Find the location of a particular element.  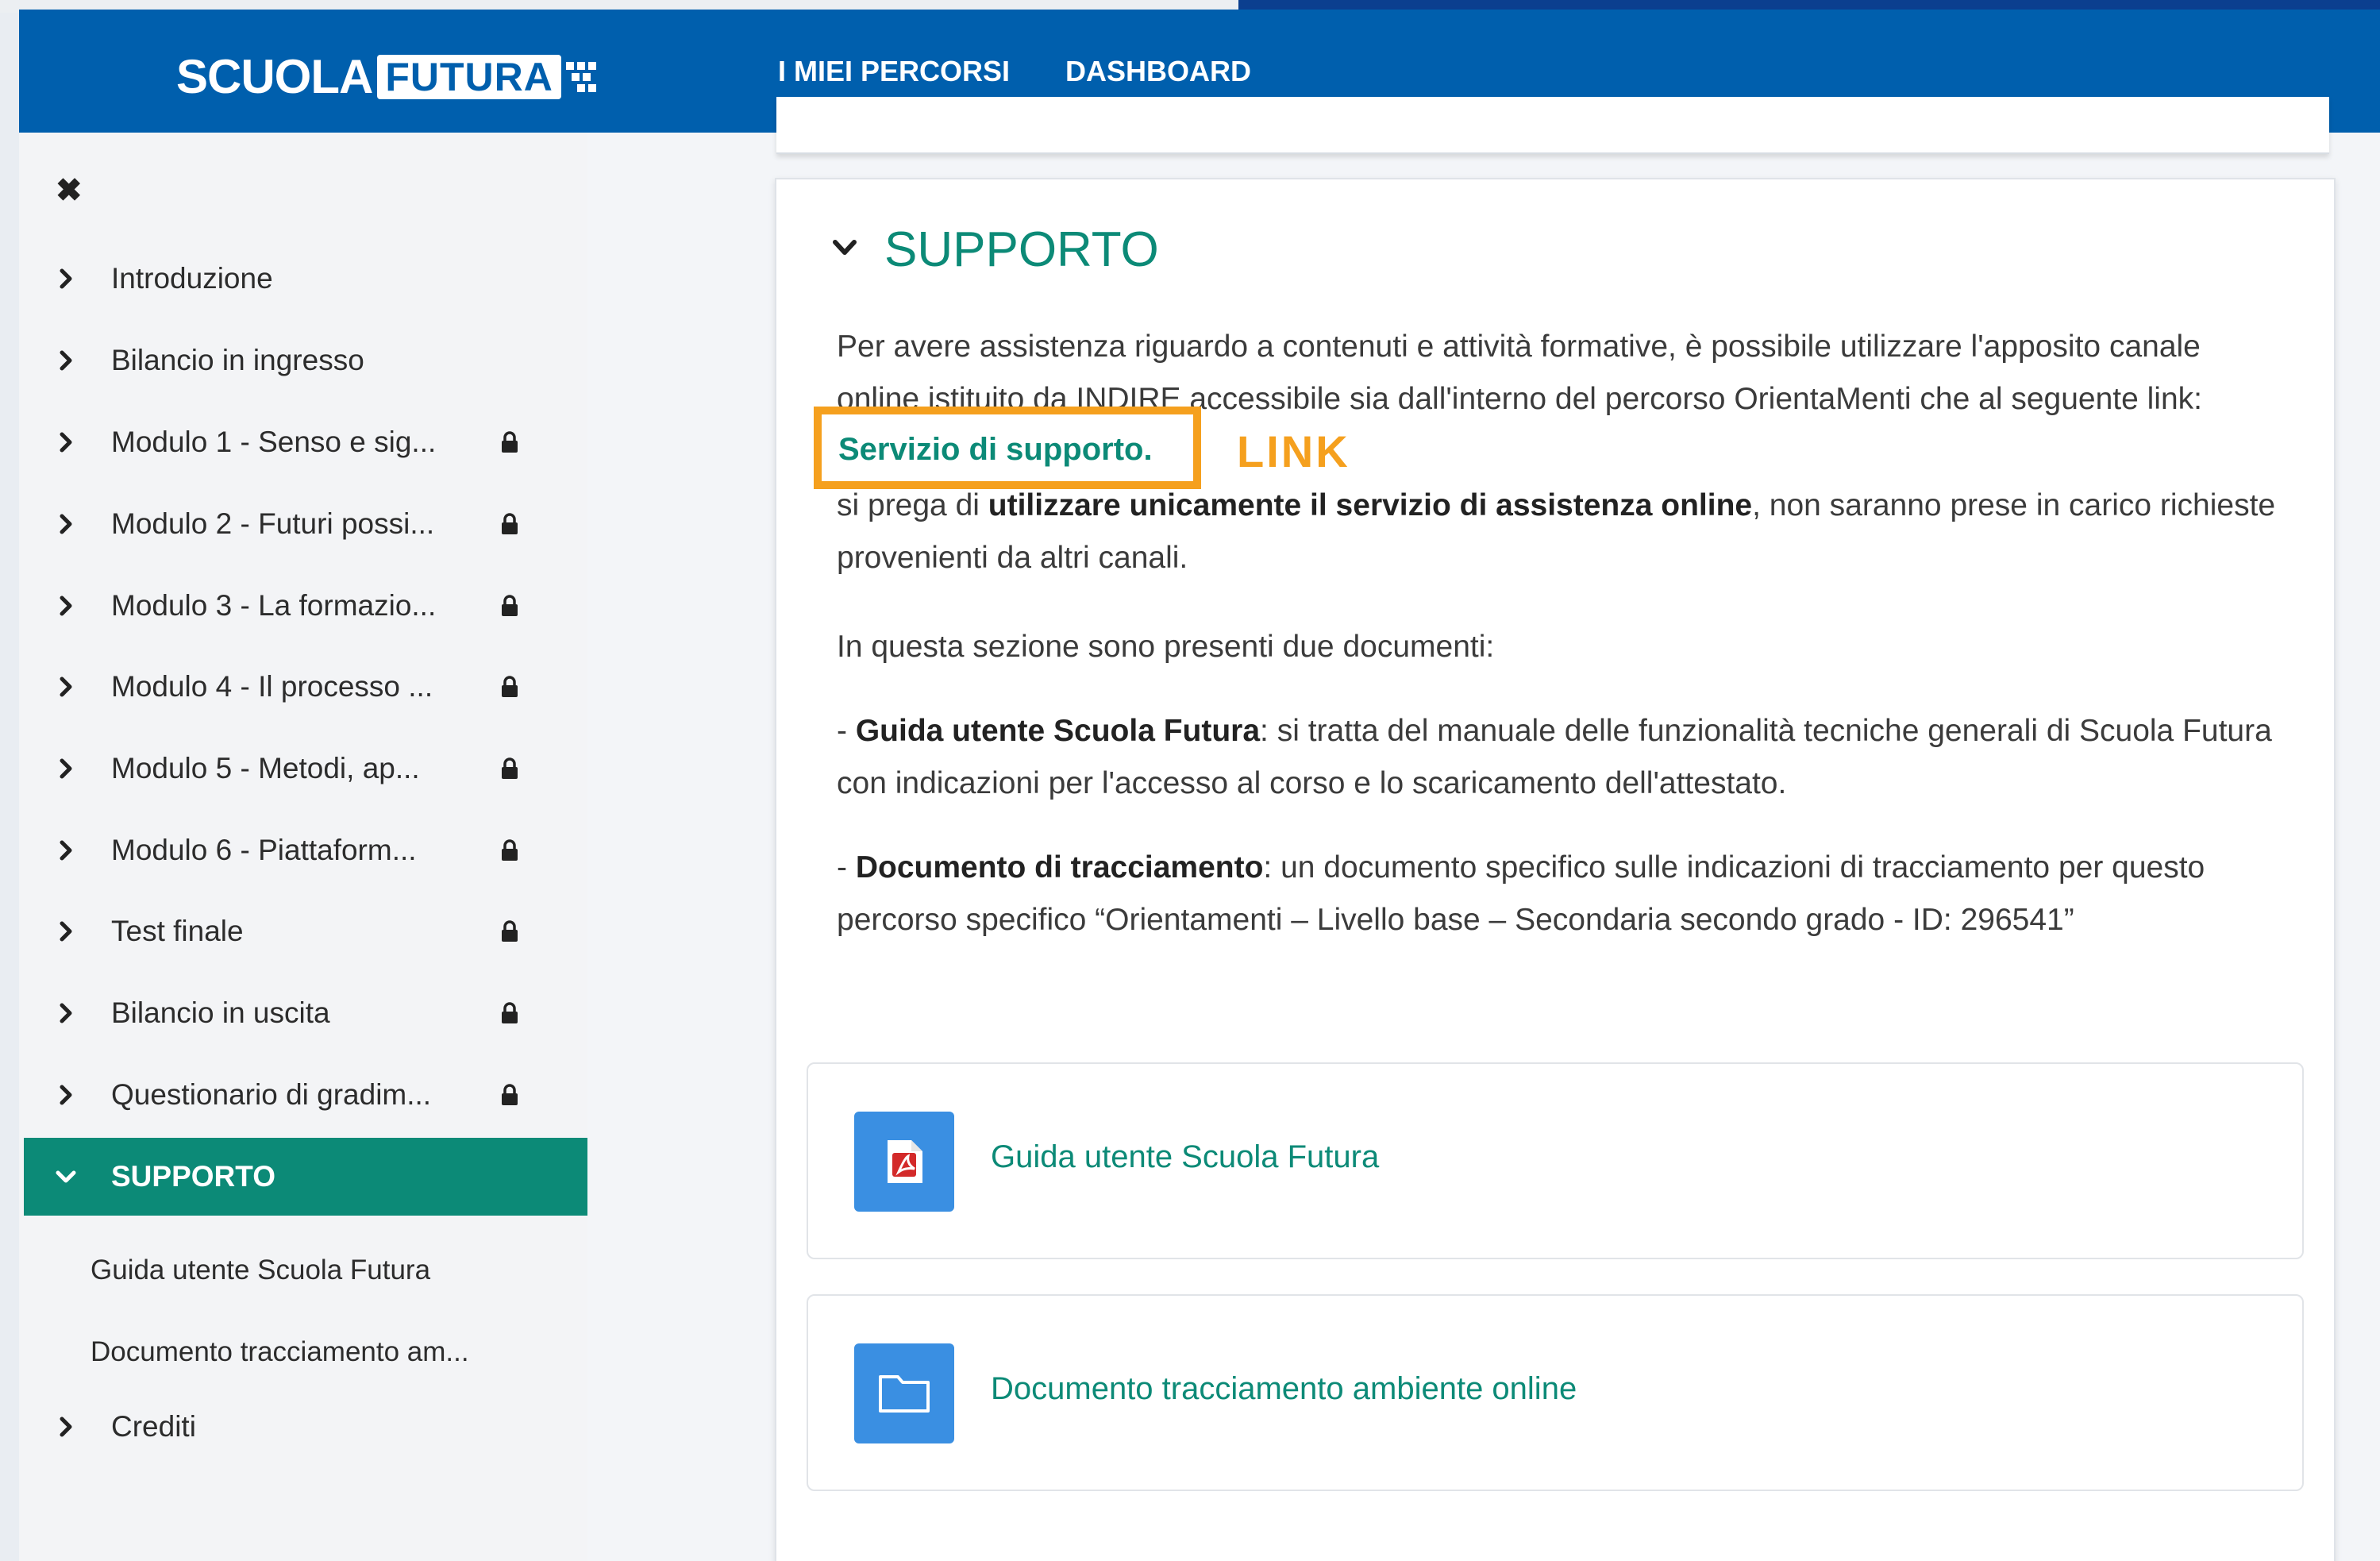

sidebar-item: Crediti is located at coordinates (305, 1427).